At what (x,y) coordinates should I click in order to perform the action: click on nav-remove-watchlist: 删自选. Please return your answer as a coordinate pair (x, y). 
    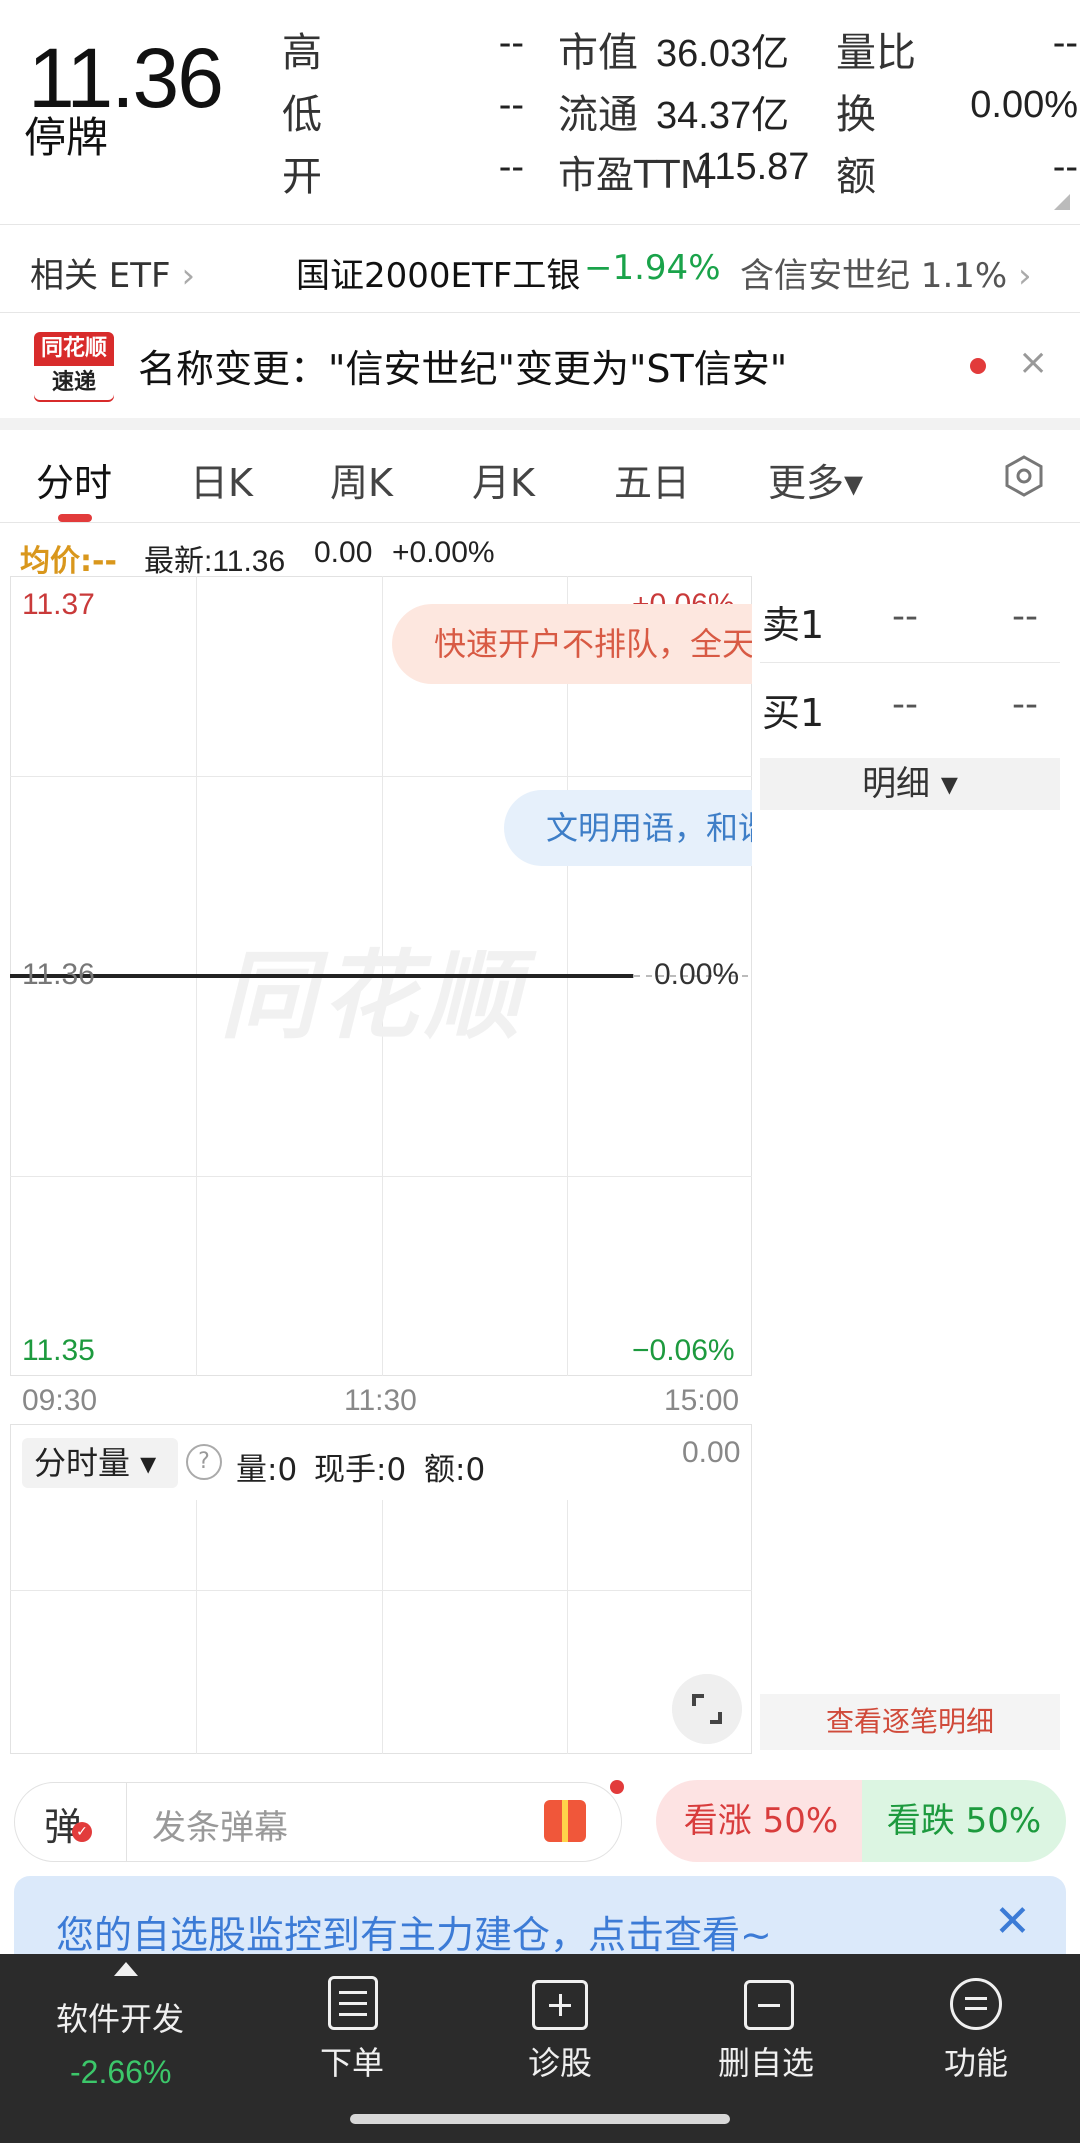
    Looking at the image, I should click on (766, 2061).